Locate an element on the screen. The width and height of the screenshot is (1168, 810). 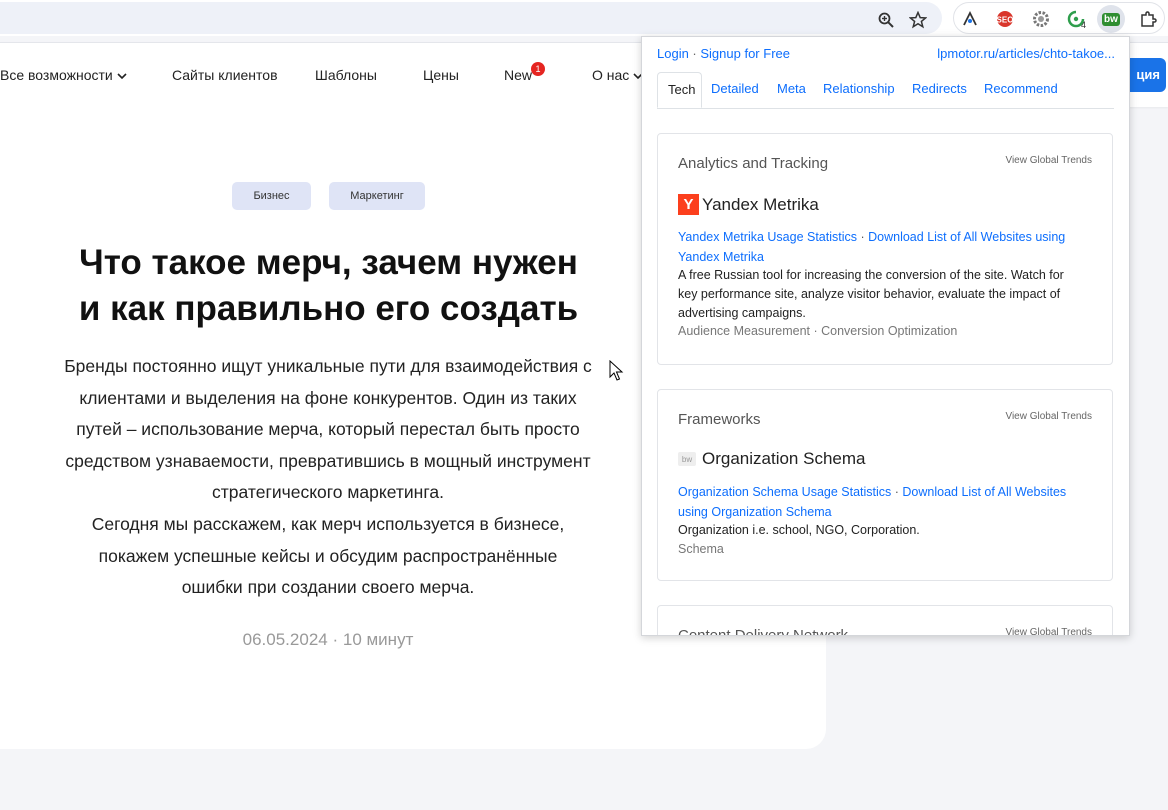
tab-recommend: Recommend is located at coordinates (1021, 90).